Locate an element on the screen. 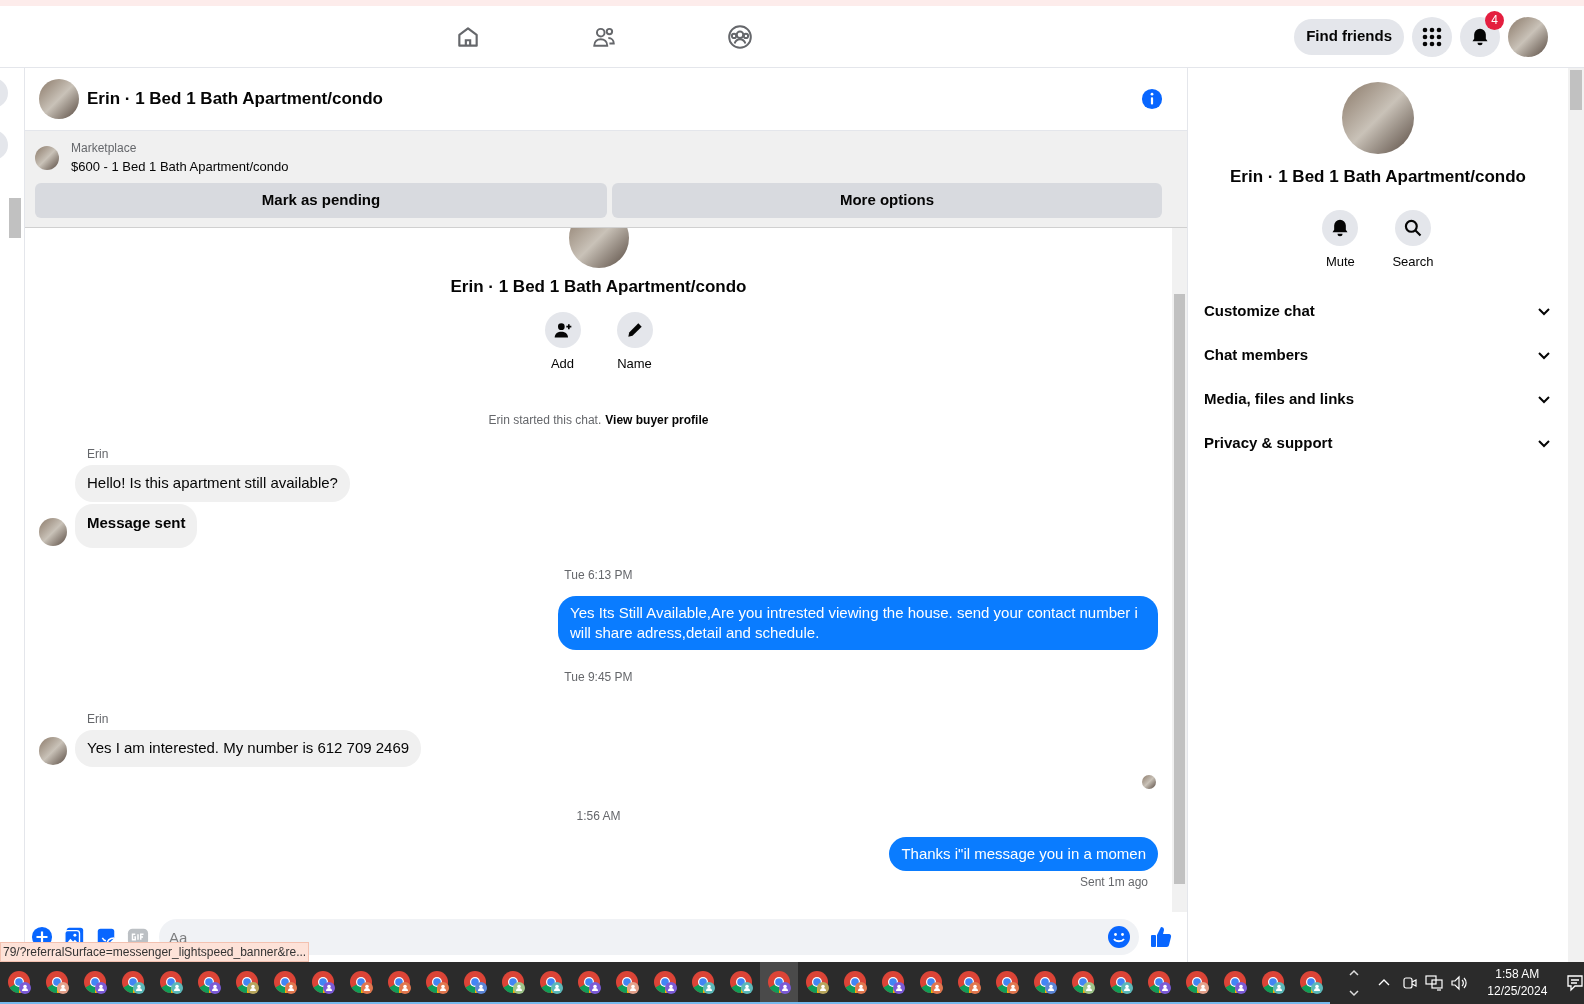 The width and height of the screenshot is (1584, 1004). read-receipt-avatar is located at coordinates (1149, 781).